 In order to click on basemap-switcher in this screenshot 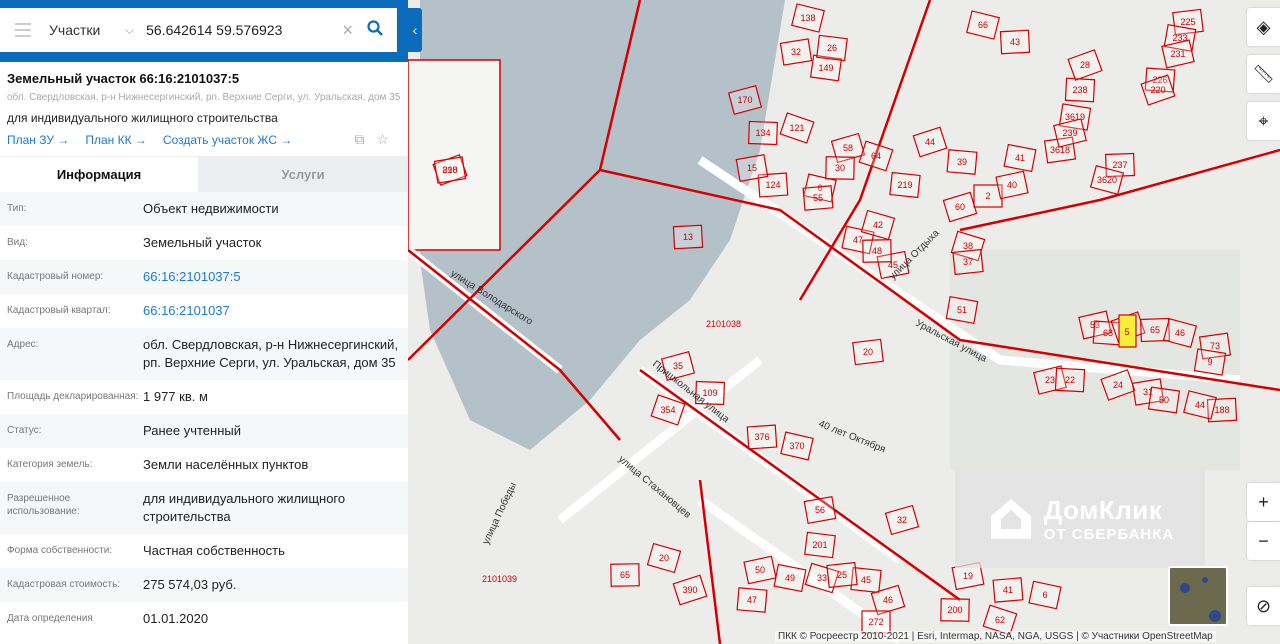, I will do `click(1198, 596)`.